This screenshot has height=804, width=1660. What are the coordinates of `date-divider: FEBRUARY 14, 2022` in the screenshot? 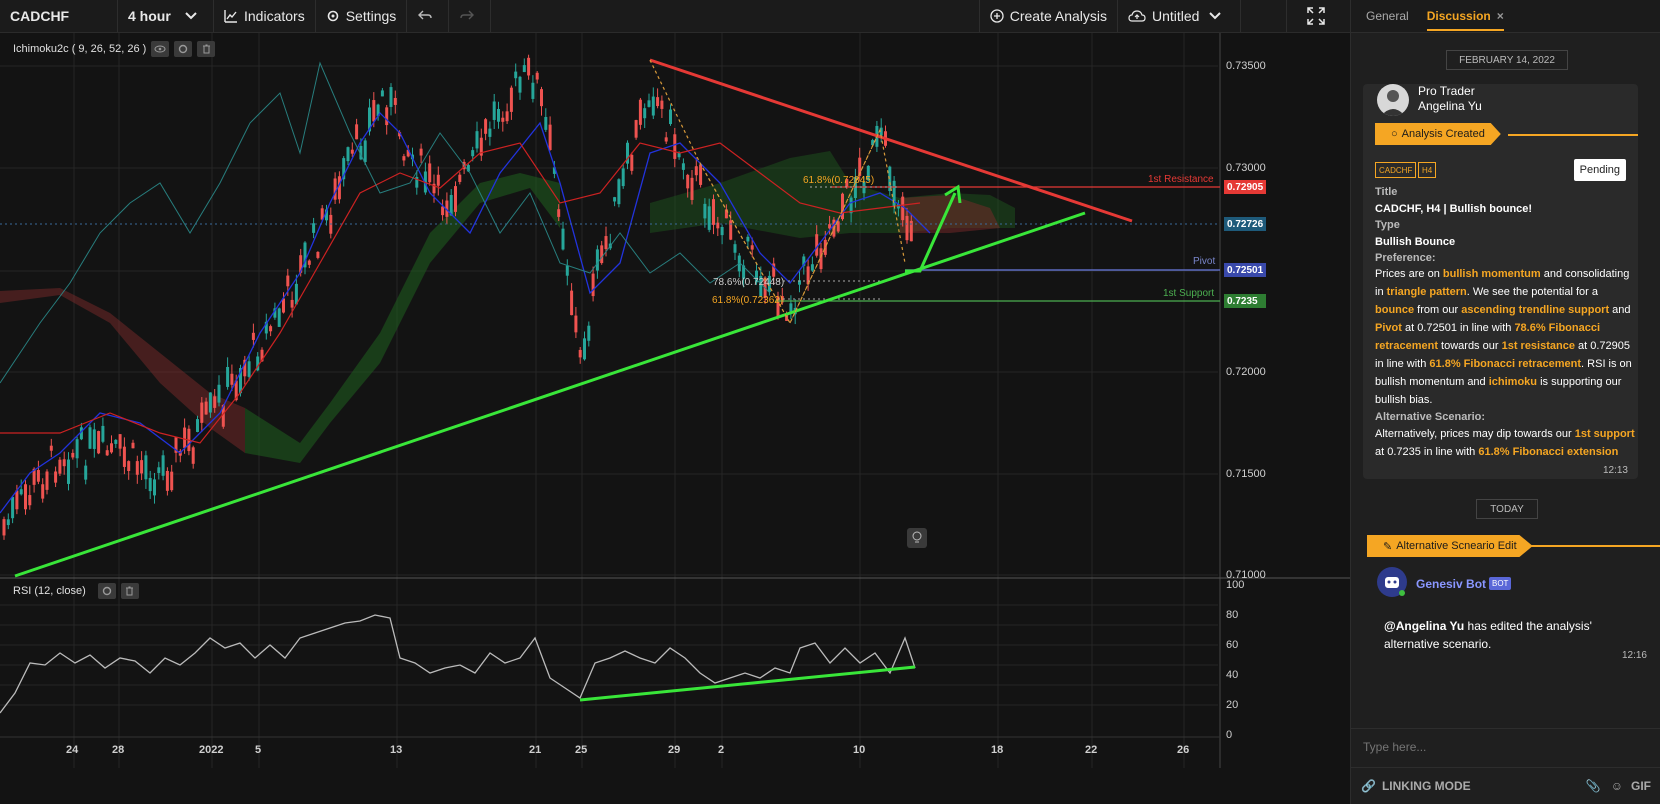 It's located at (1507, 60).